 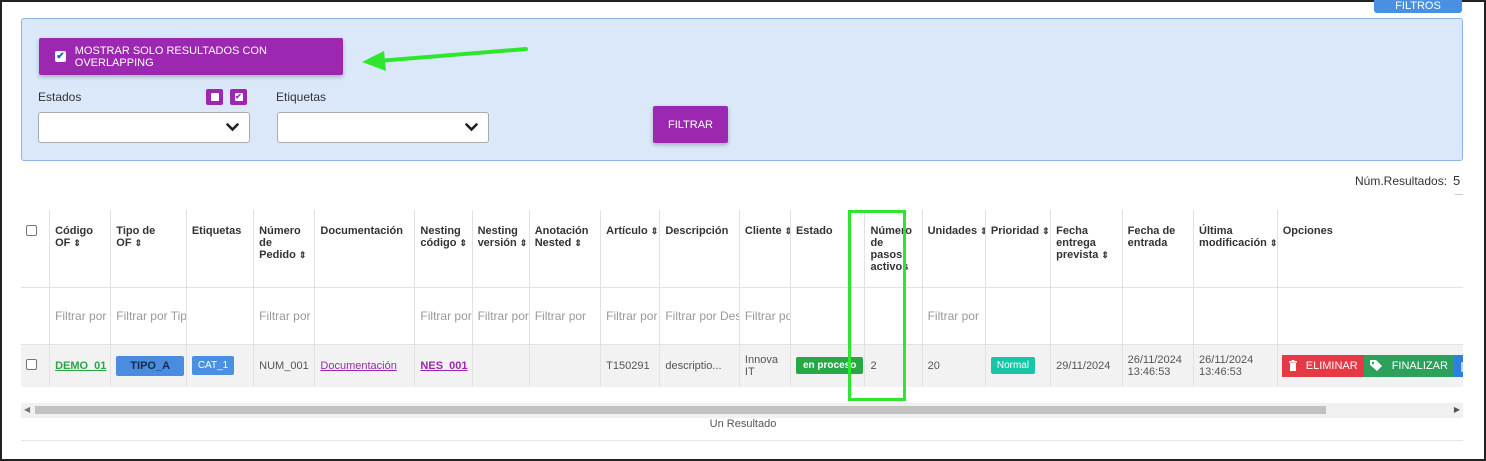 I want to click on col-header-pedido: Número de Pedido ⇕, so click(x=284, y=249).